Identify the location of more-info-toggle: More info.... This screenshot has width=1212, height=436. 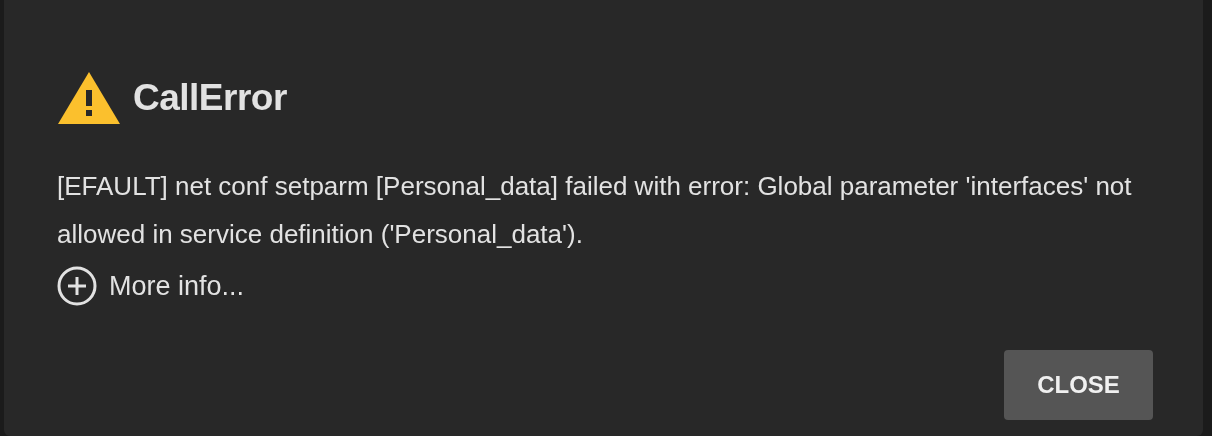
(151, 286).